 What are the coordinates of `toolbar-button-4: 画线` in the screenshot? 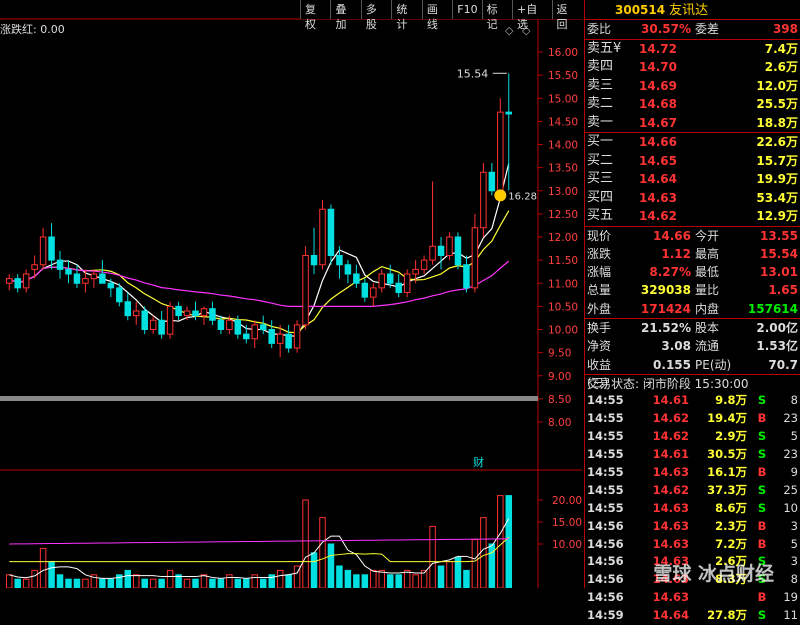 It's located at (437, 15).